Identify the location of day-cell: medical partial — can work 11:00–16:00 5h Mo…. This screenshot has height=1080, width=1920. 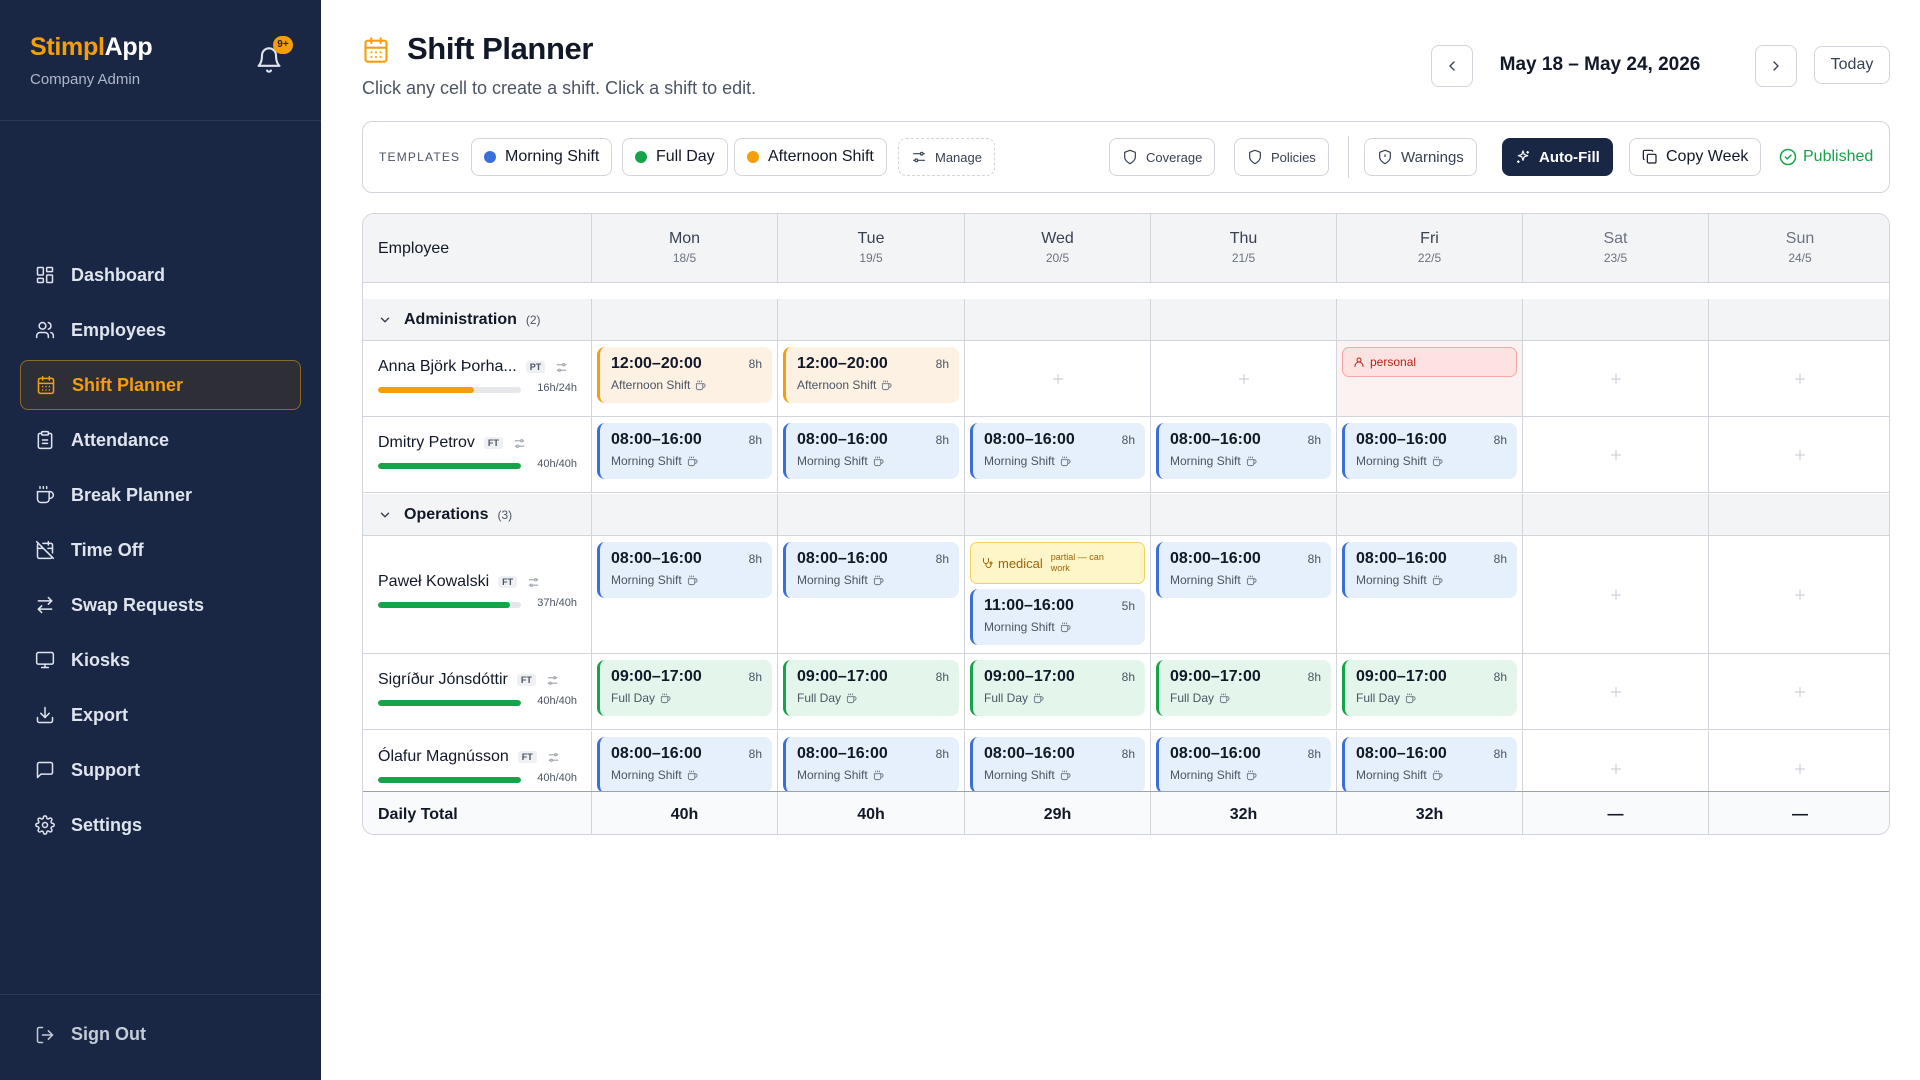
(1057, 594).